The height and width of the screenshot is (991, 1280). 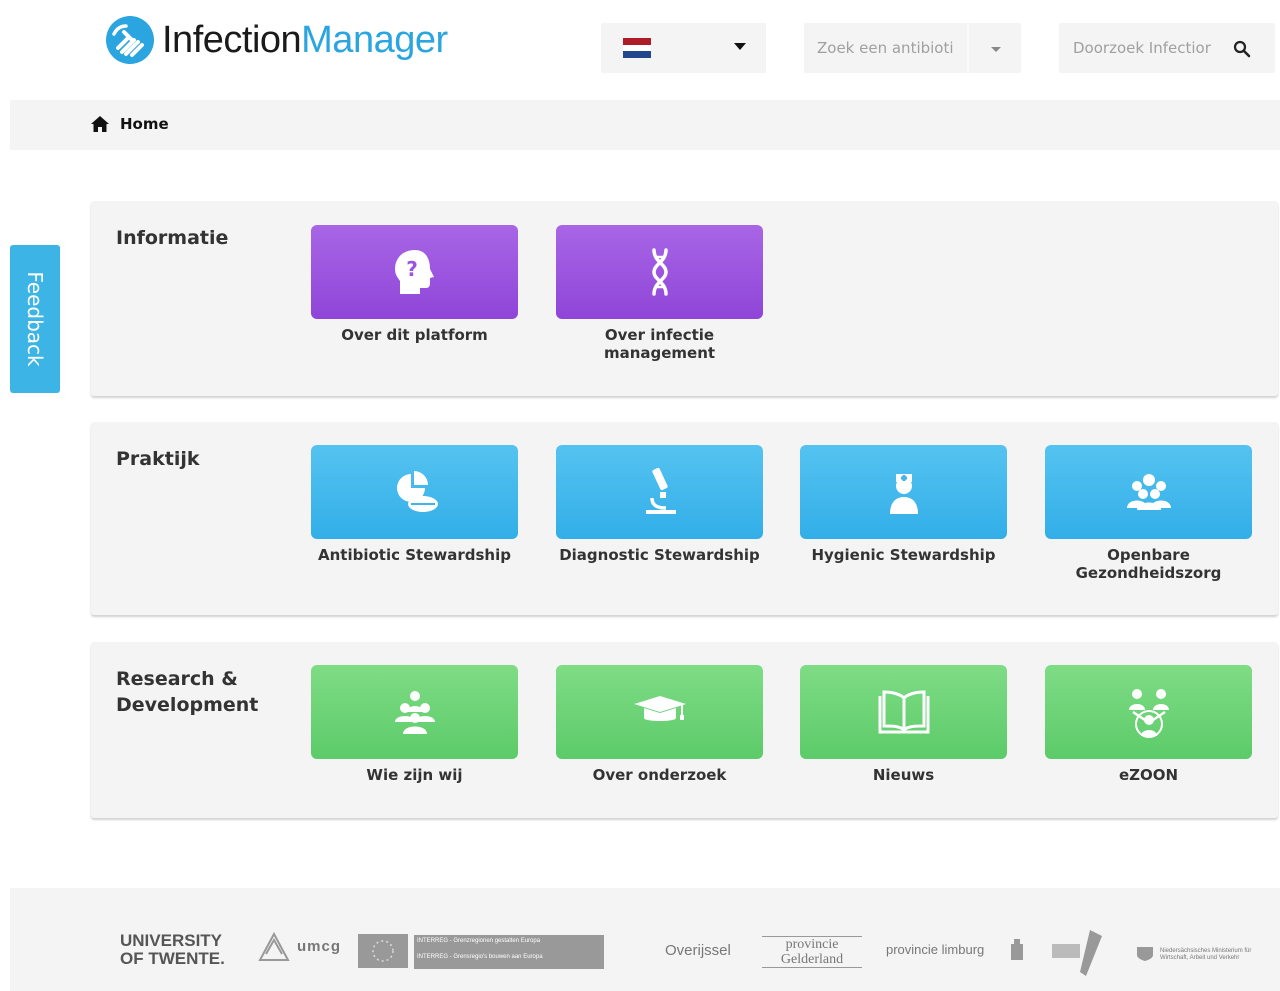 What do you see at coordinates (1148, 564) in the screenshot?
I see `tile-label: Openbare Gezondheidszorg` at bounding box center [1148, 564].